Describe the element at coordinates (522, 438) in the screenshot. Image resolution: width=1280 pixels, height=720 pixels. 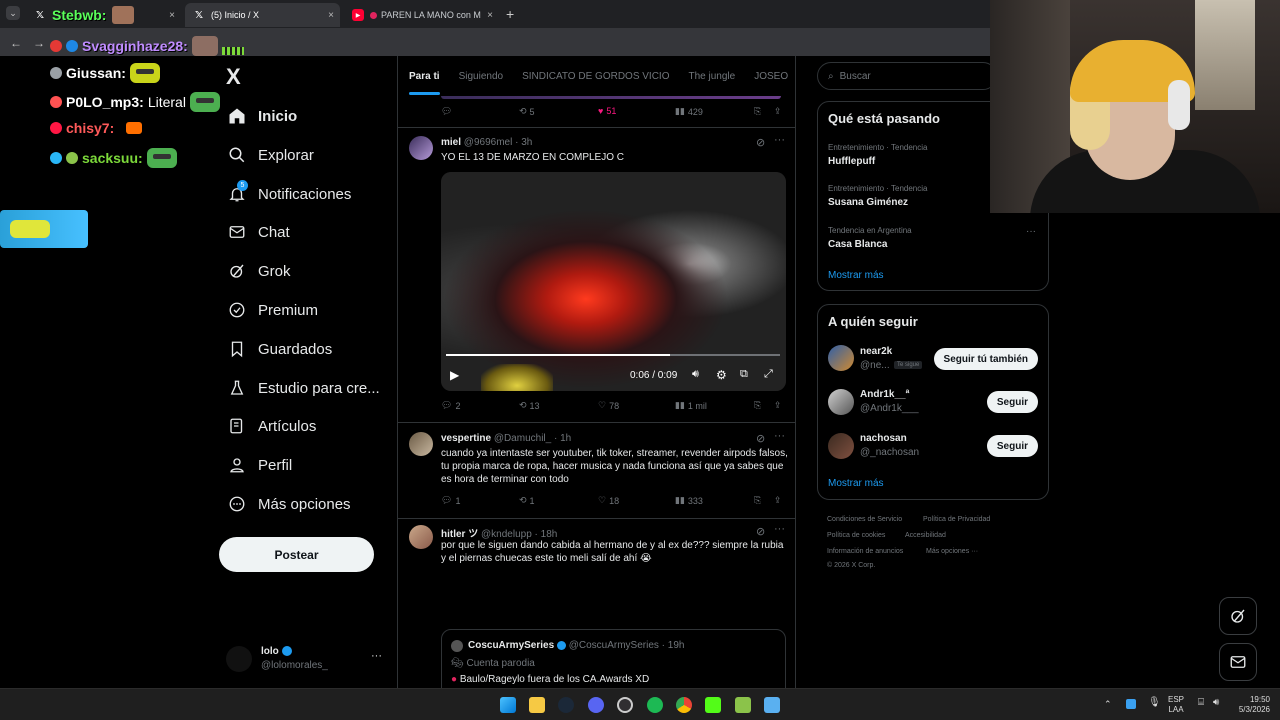
I see `author-handle: @Damuchil_` at that location.